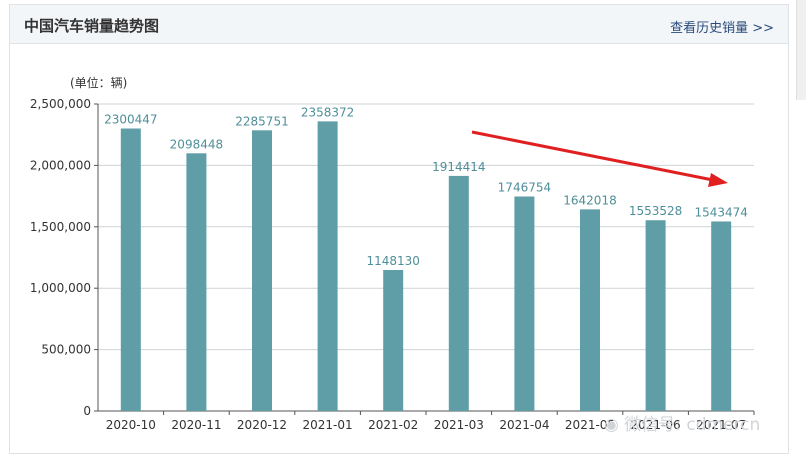 The width and height of the screenshot is (806, 459). Describe the element at coordinates (328, 425) in the screenshot. I see `x-tick-label: 2021-01` at that location.